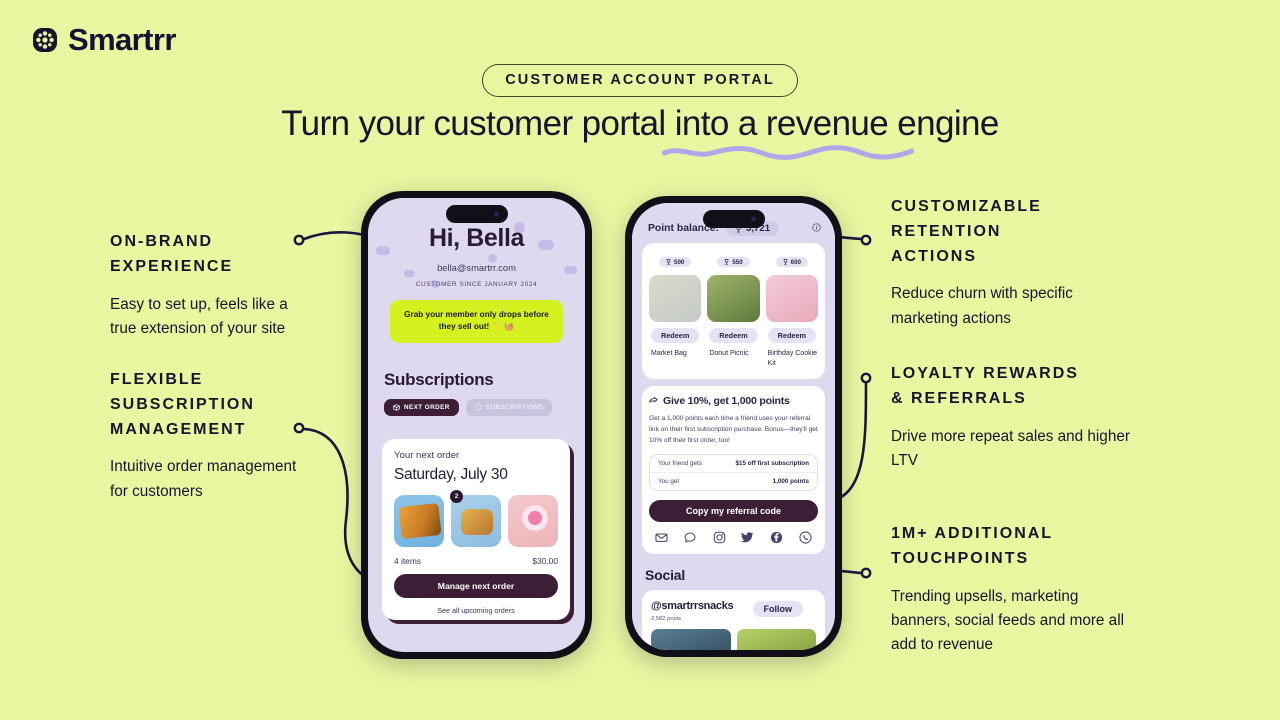 This screenshot has height=720, width=1280. What do you see at coordinates (733, 639) in the screenshot?
I see `social-post-tiles` at bounding box center [733, 639].